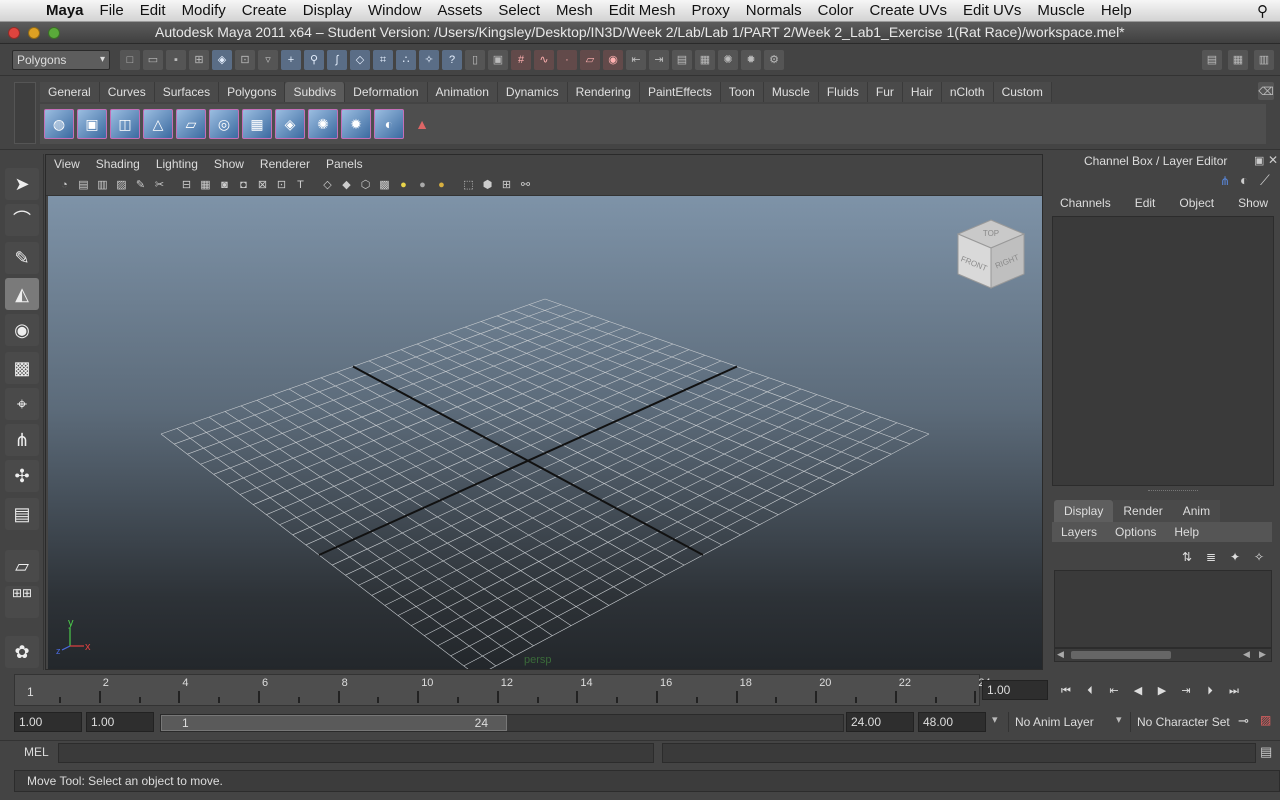 This screenshot has width=1280, height=800. What do you see at coordinates (327, 185) in the screenshot?
I see `wireframe-icon: ◇` at bounding box center [327, 185].